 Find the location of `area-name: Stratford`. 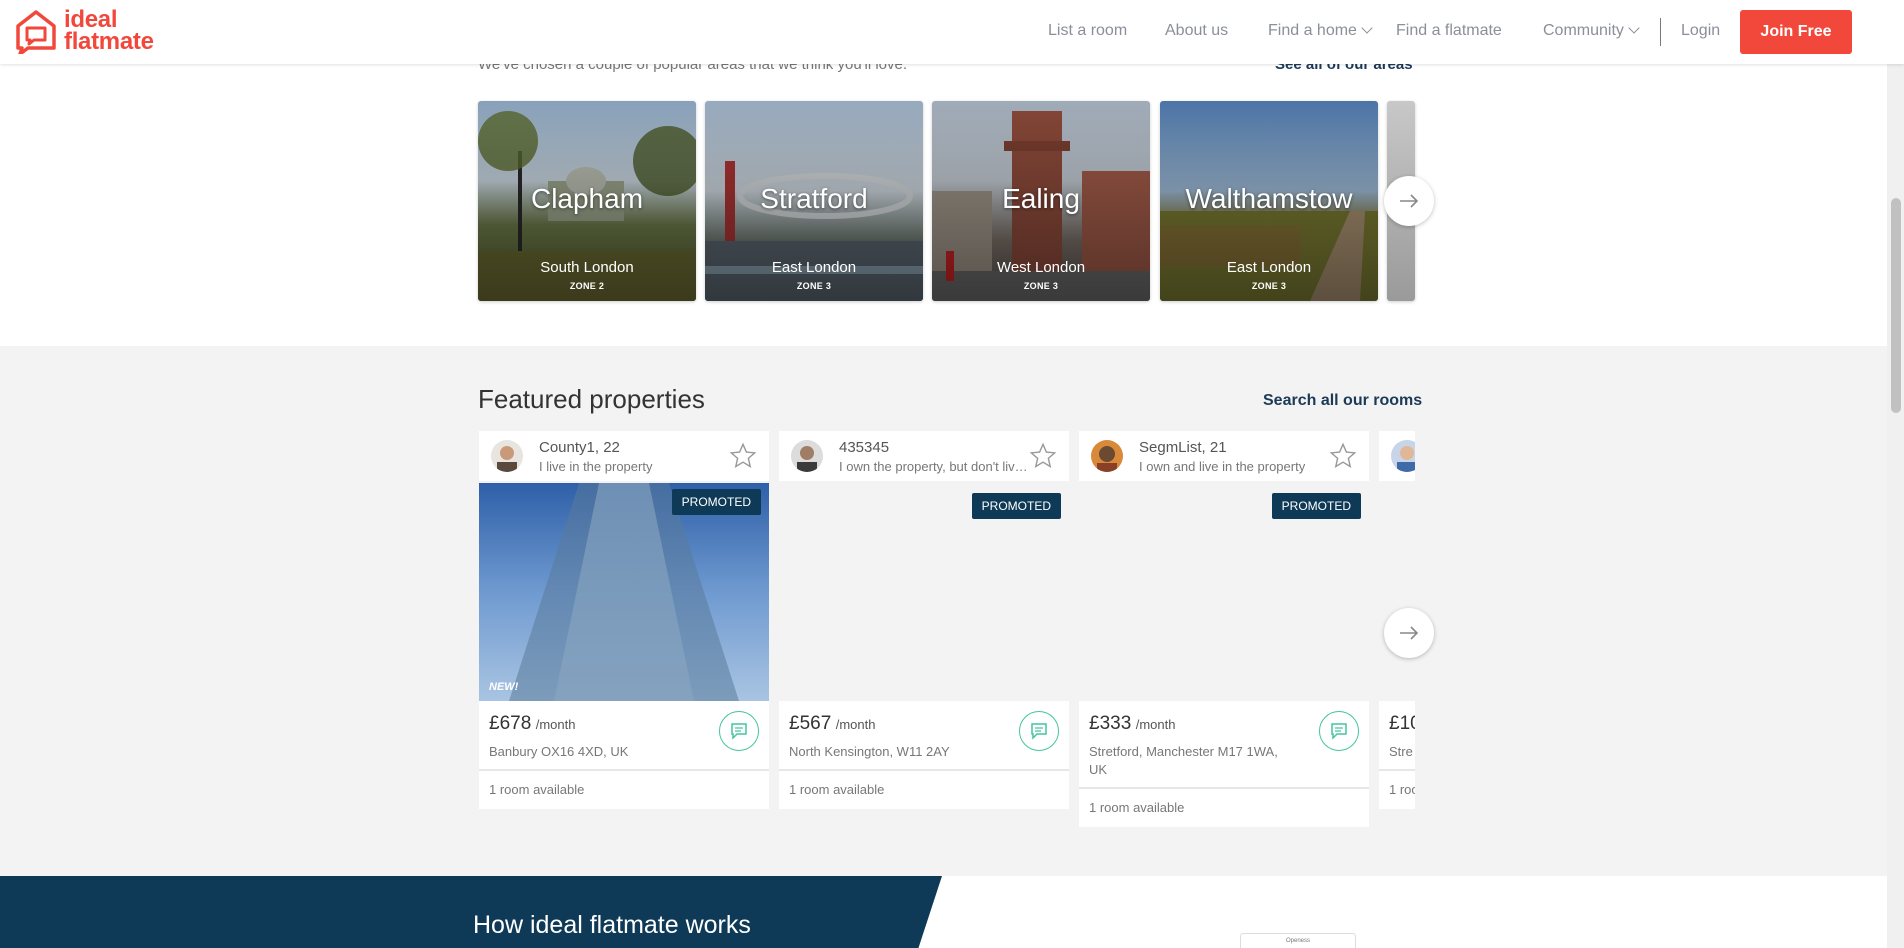

area-name: Stratford is located at coordinates (814, 198).